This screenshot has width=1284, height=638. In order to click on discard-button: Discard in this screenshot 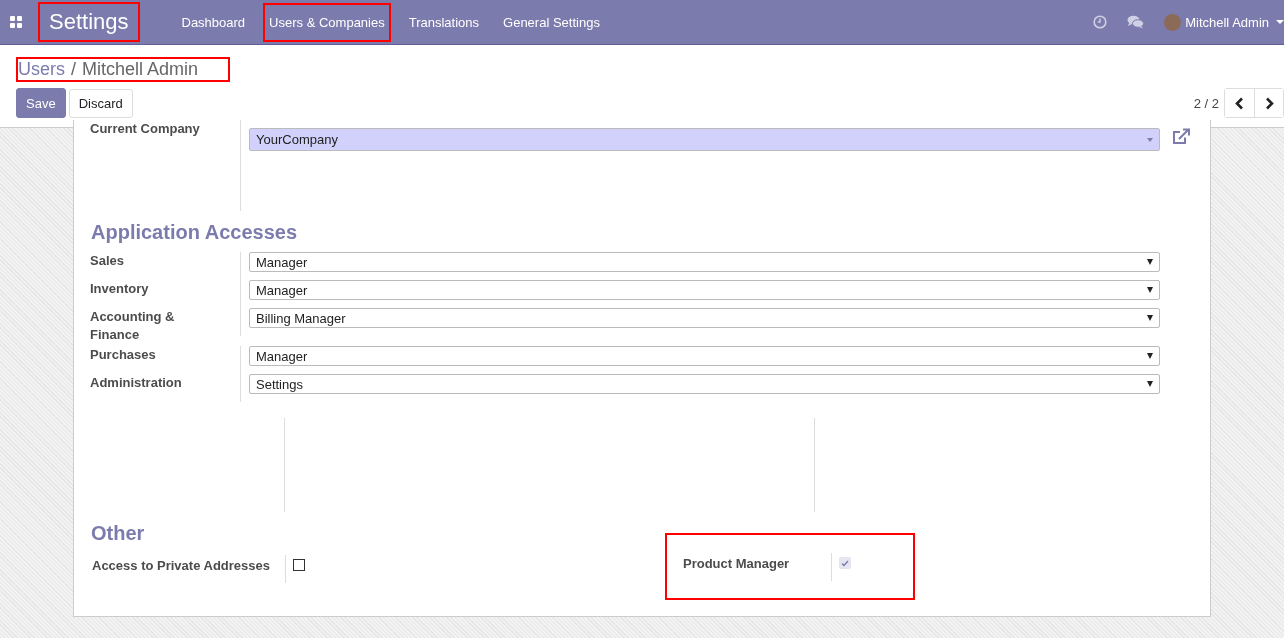, I will do `click(100, 103)`.